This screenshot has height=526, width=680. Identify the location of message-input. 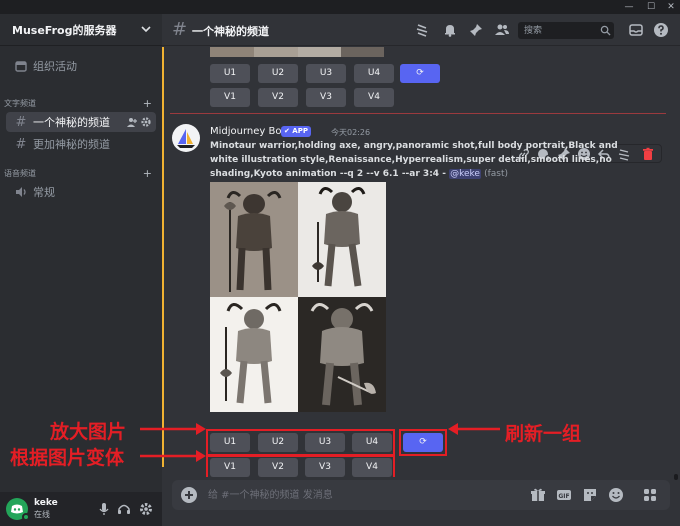
(358, 495).